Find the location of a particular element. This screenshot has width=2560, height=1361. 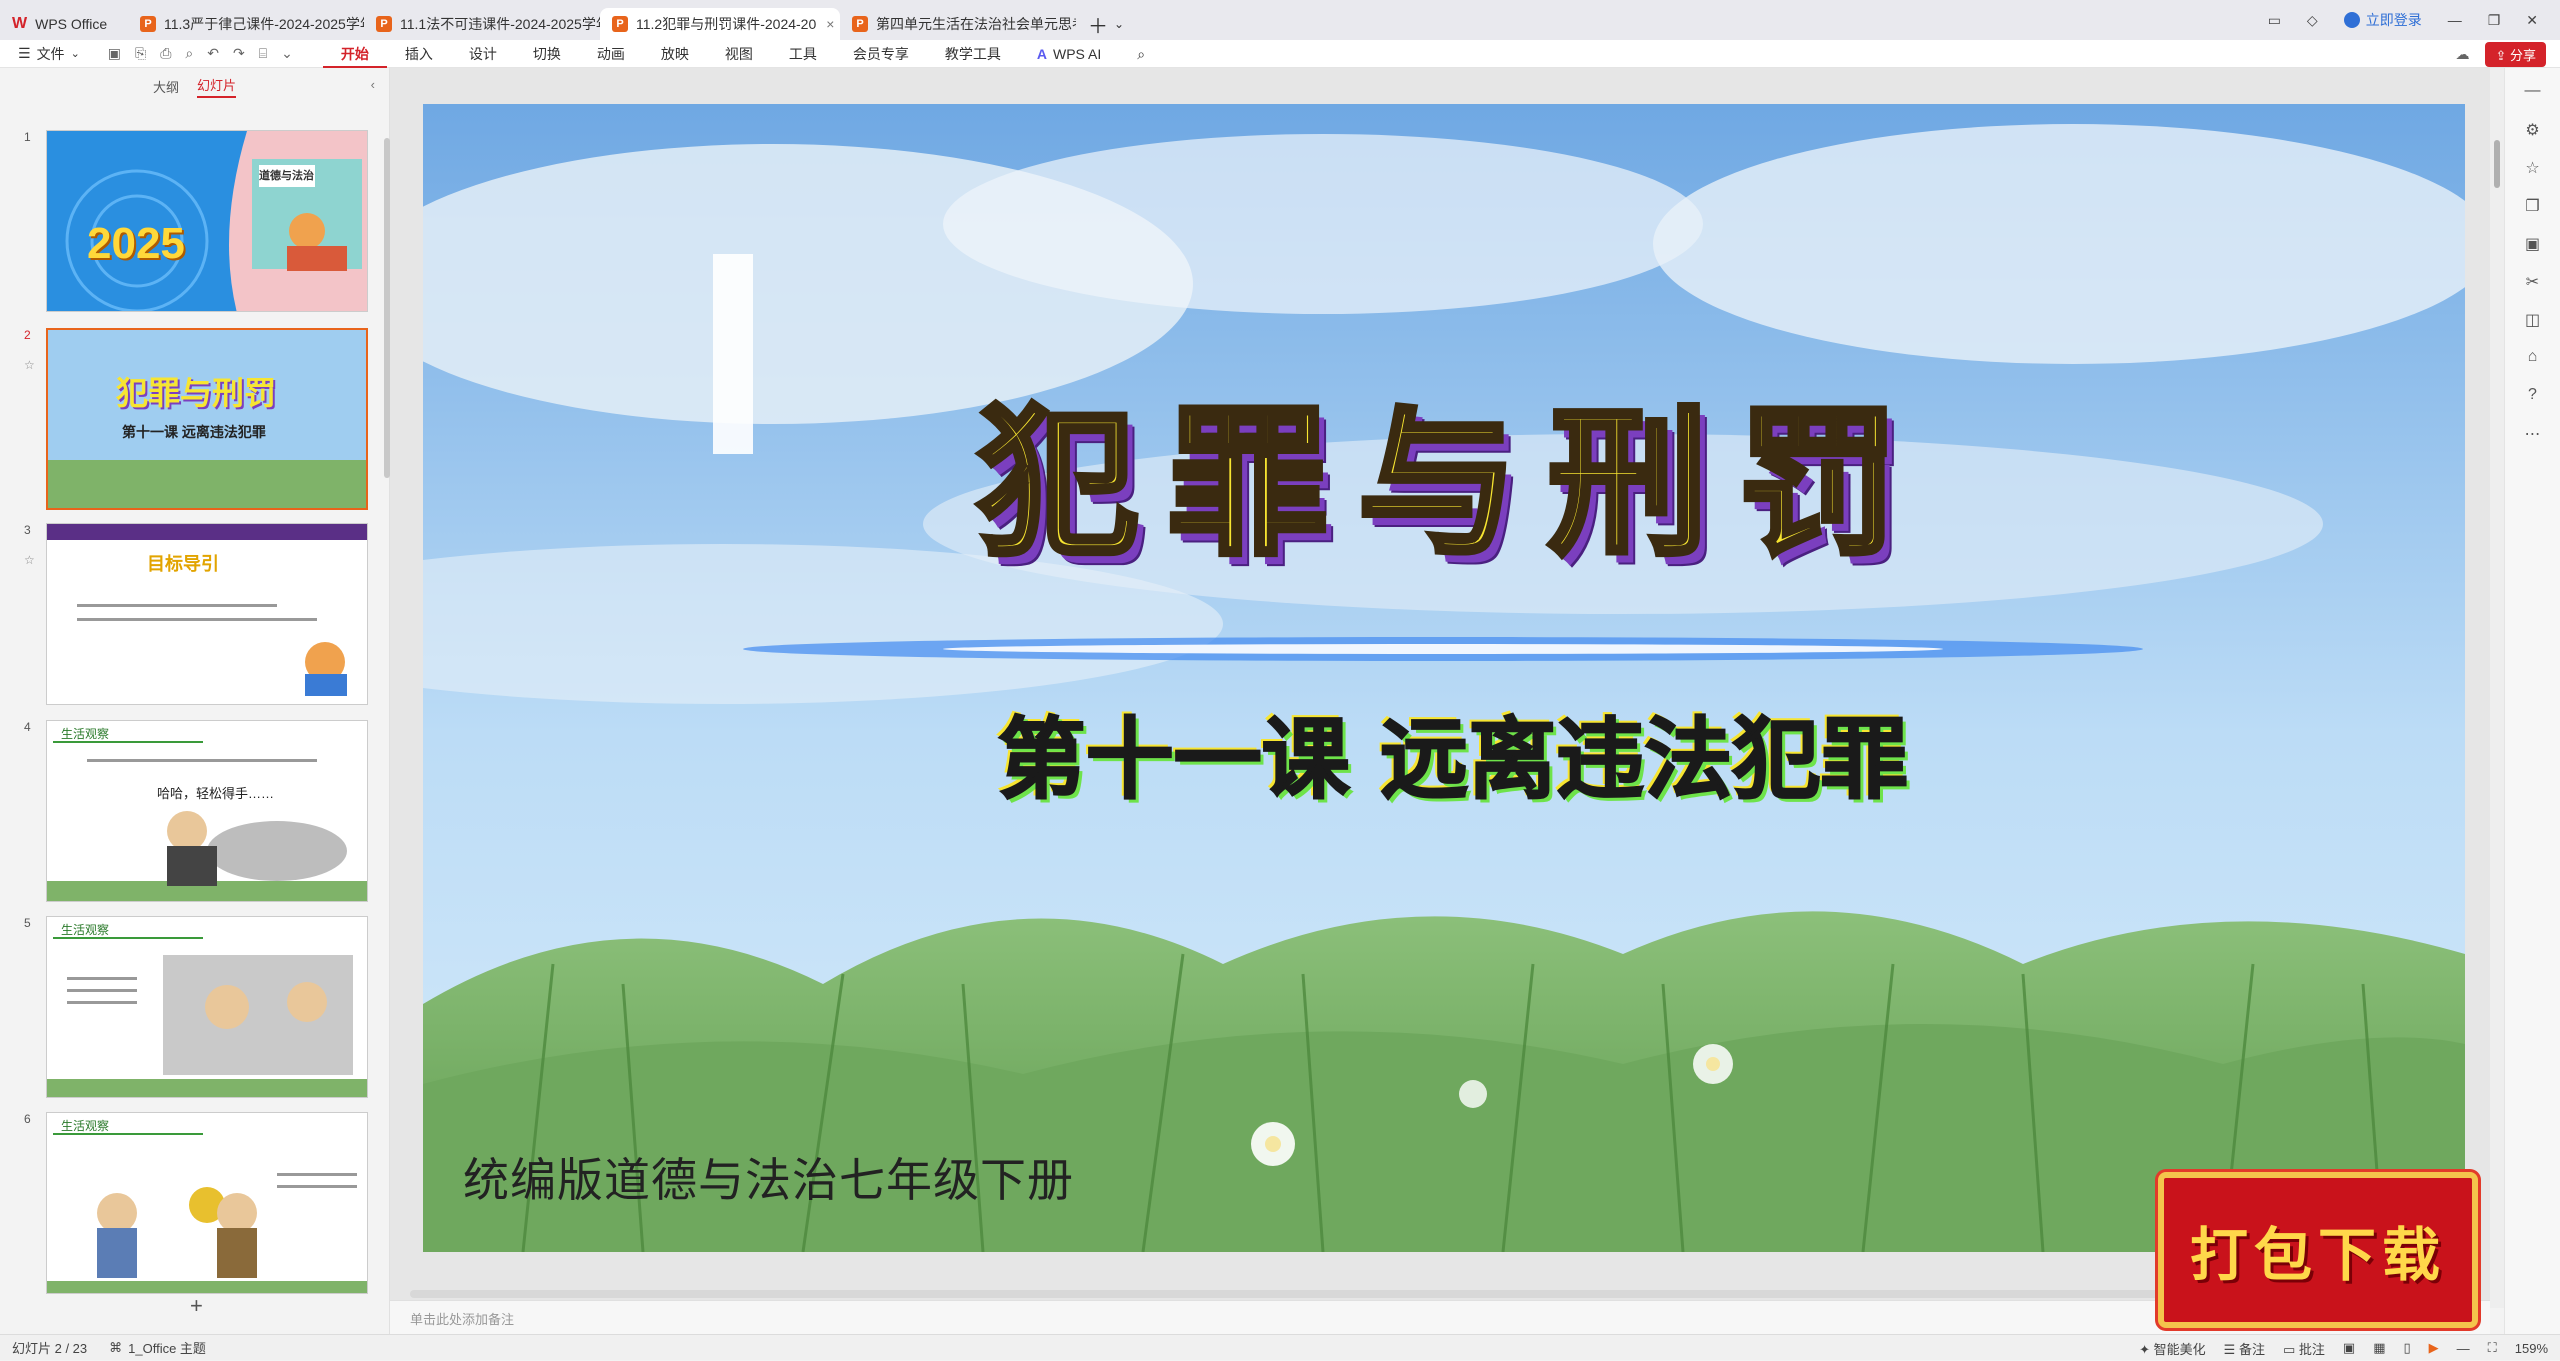

slide-thumbnail-6: 生活观察 is located at coordinates (207, 1203).